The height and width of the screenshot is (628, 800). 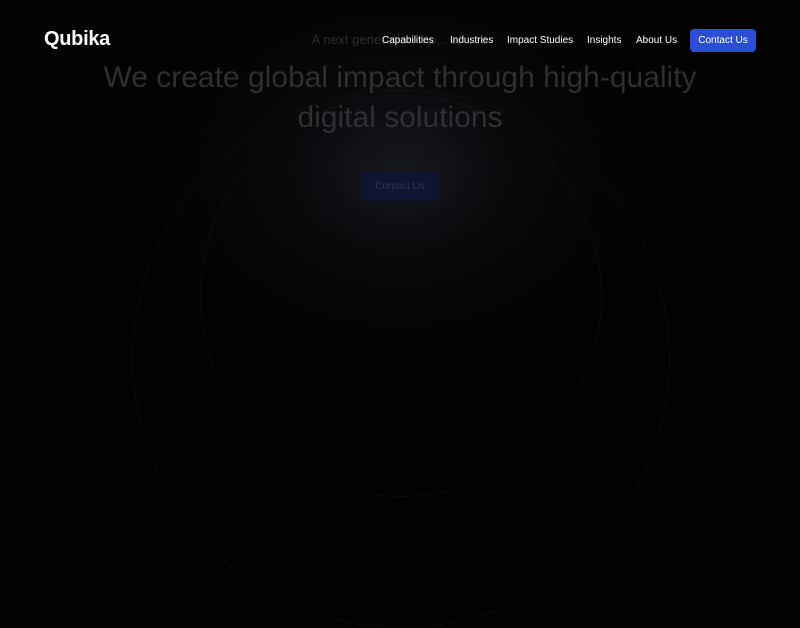 What do you see at coordinates (471, 41) in the screenshot?
I see `nav-item-industries: Industries` at bounding box center [471, 41].